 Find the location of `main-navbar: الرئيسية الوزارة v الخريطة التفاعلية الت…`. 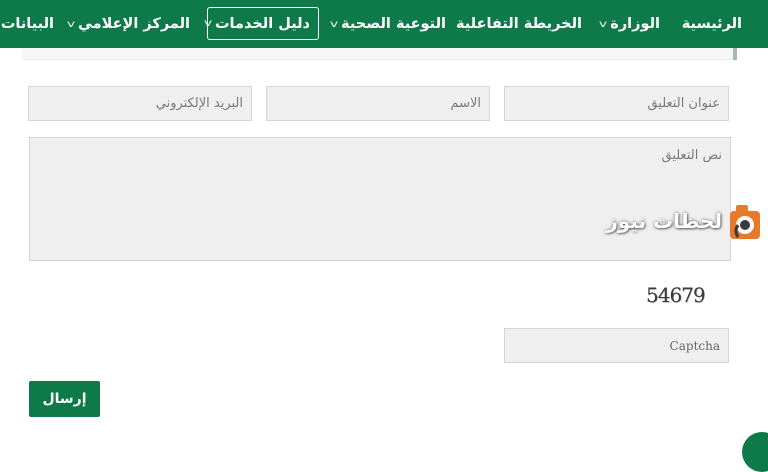

main-navbar: الرئيسية الوزارة v الخريطة التفاعلية الت… is located at coordinates (384, 24).